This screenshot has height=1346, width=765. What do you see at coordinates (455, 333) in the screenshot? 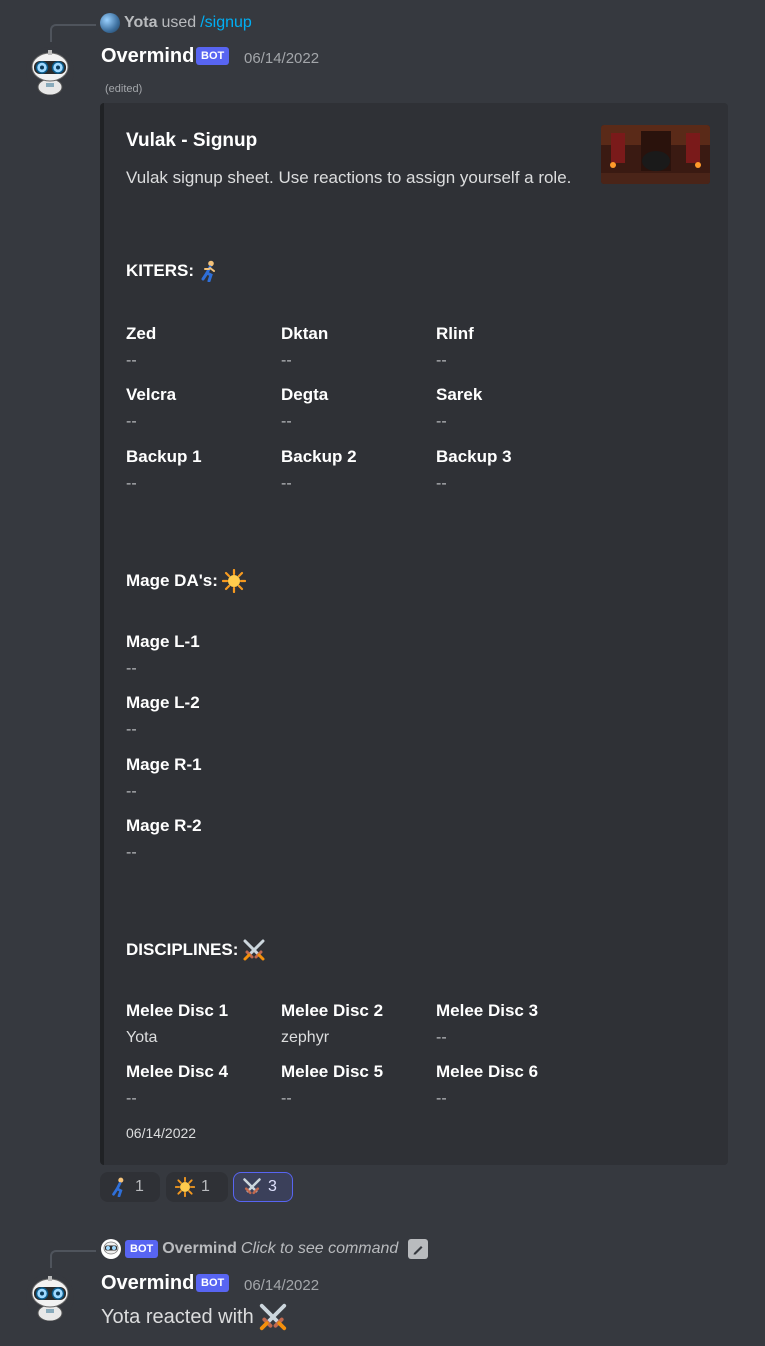
I see `field-name: Rlinf` at bounding box center [455, 333].